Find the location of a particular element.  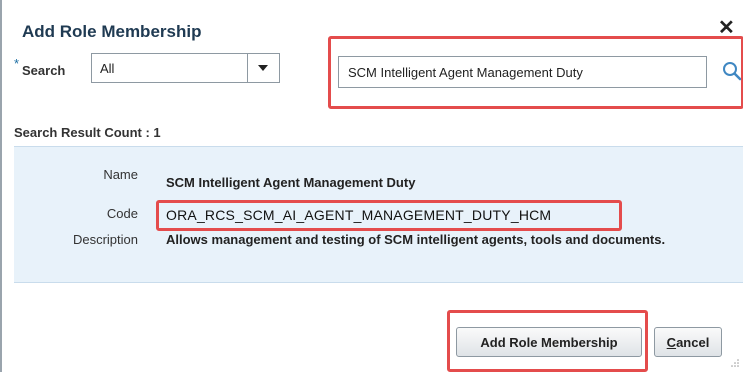

dialog-title: Add Role Membership is located at coordinates (112, 31).